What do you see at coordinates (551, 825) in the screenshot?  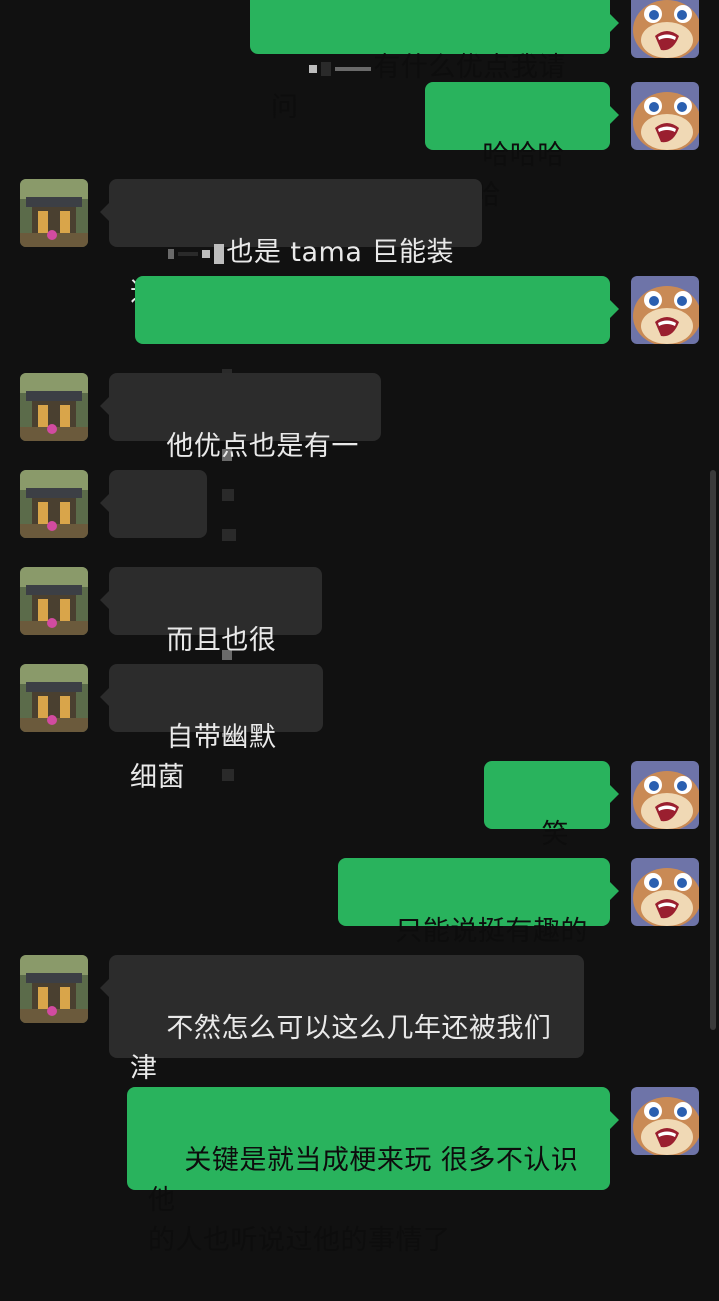 I see `message-bubble: 笑死了` at bounding box center [551, 825].